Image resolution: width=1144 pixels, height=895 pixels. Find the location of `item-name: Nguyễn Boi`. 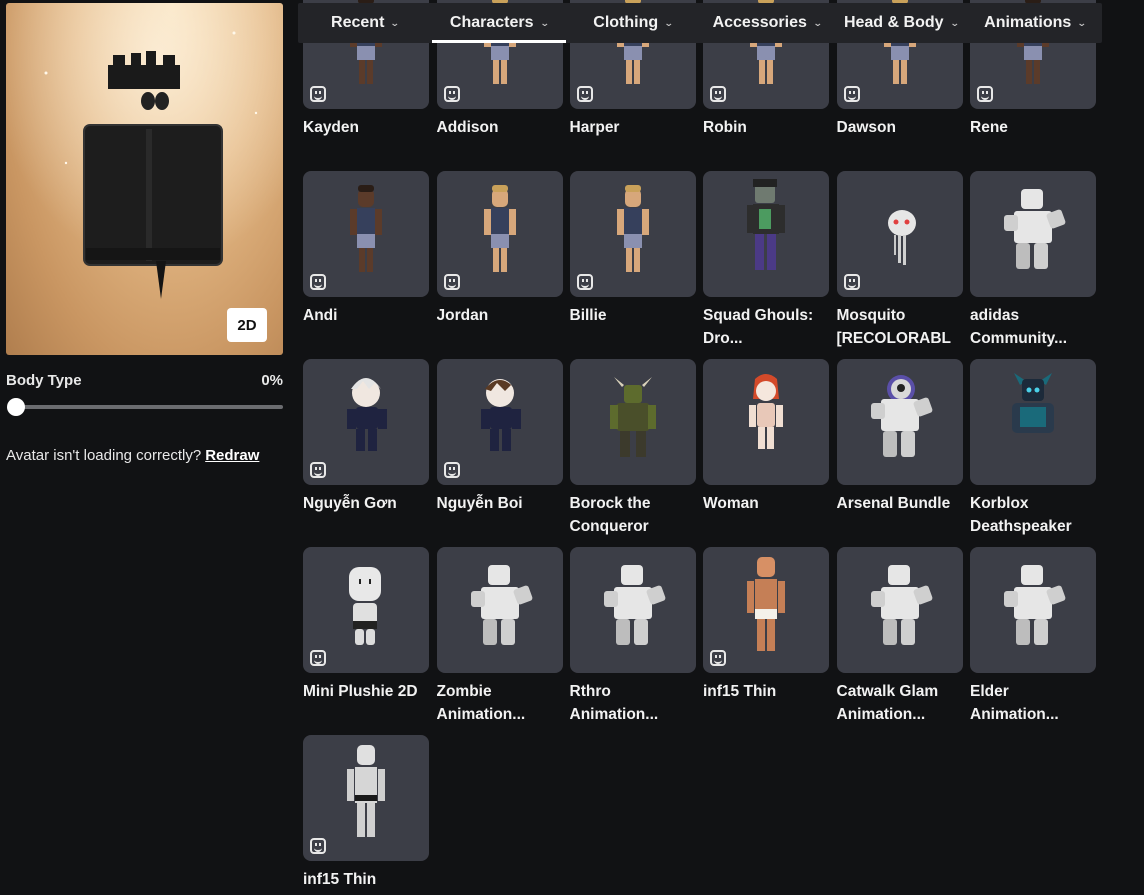

item-name: Nguyễn Boi is located at coordinates (500, 503).